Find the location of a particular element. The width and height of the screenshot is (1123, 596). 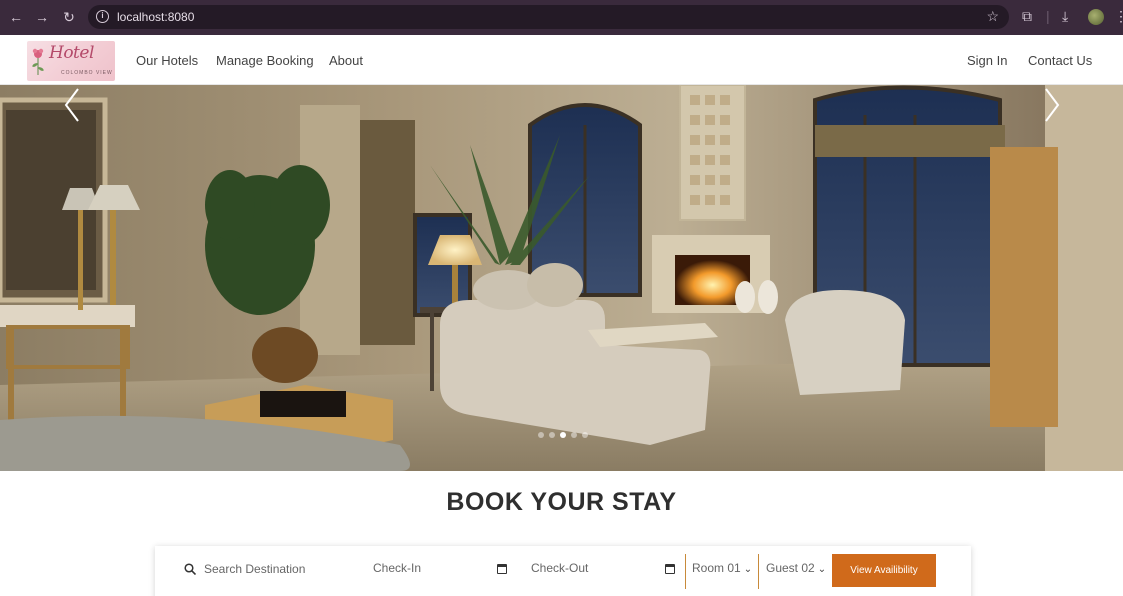

reload-icon: ↻ is located at coordinates (69, 17).